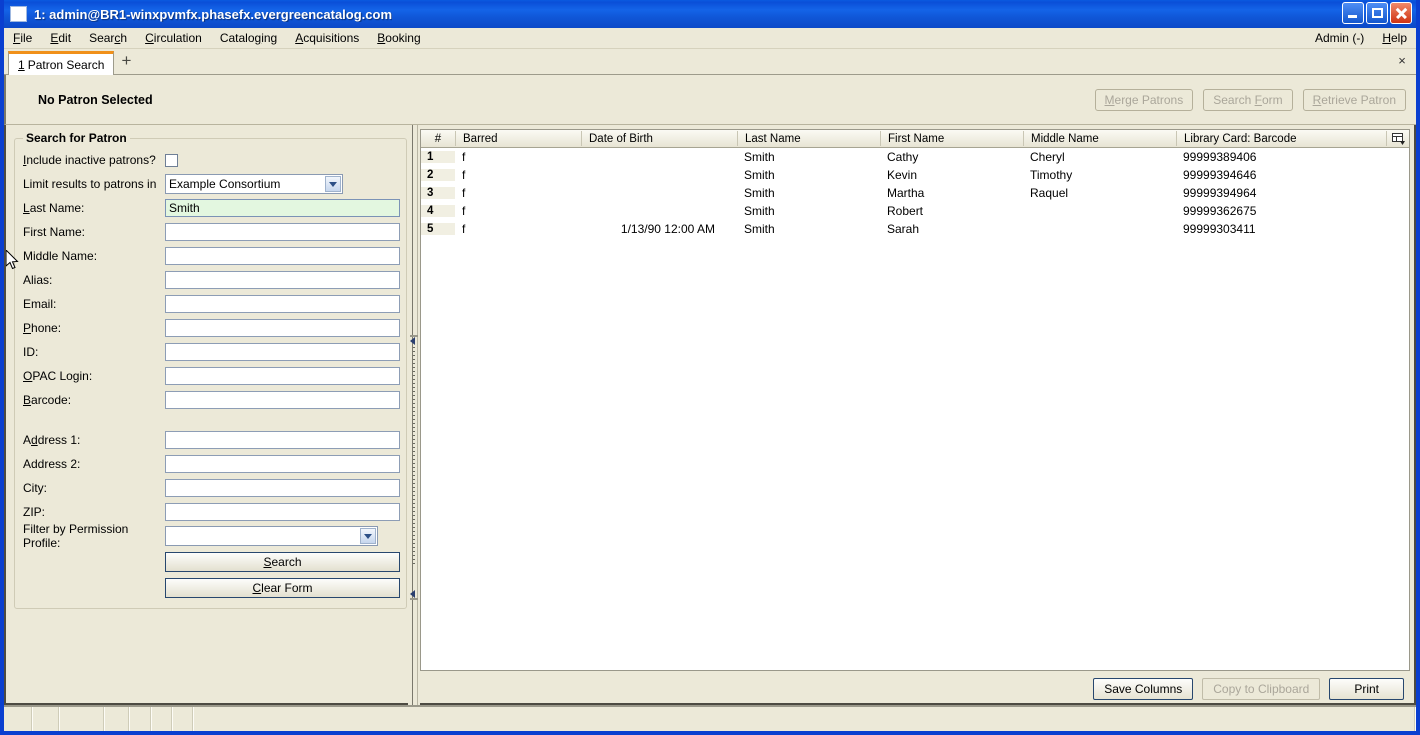 The height and width of the screenshot is (735, 1420). Describe the element at coordinates (282, 280) in the screenshot. I see `alias-input` at that location.